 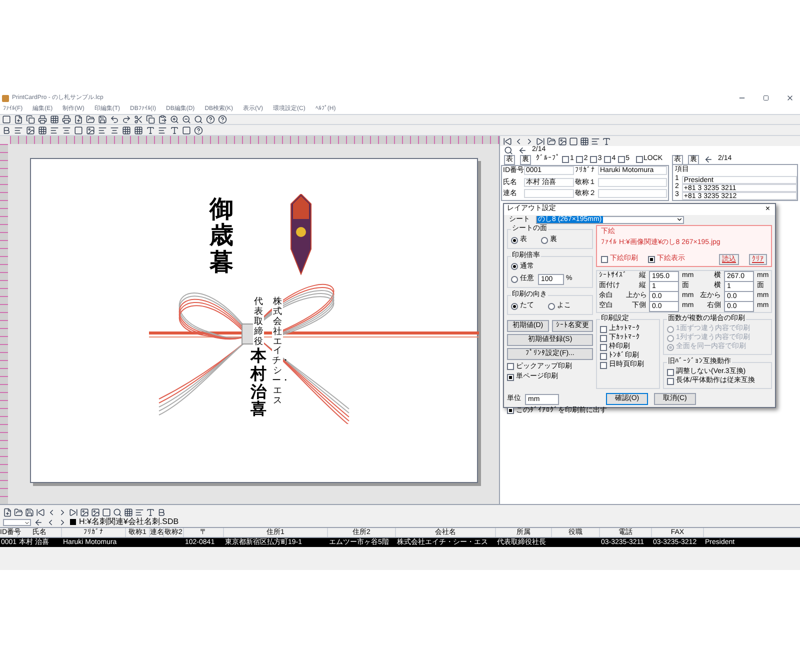 I want to click on previous-icon, so click(x=50, y=522).